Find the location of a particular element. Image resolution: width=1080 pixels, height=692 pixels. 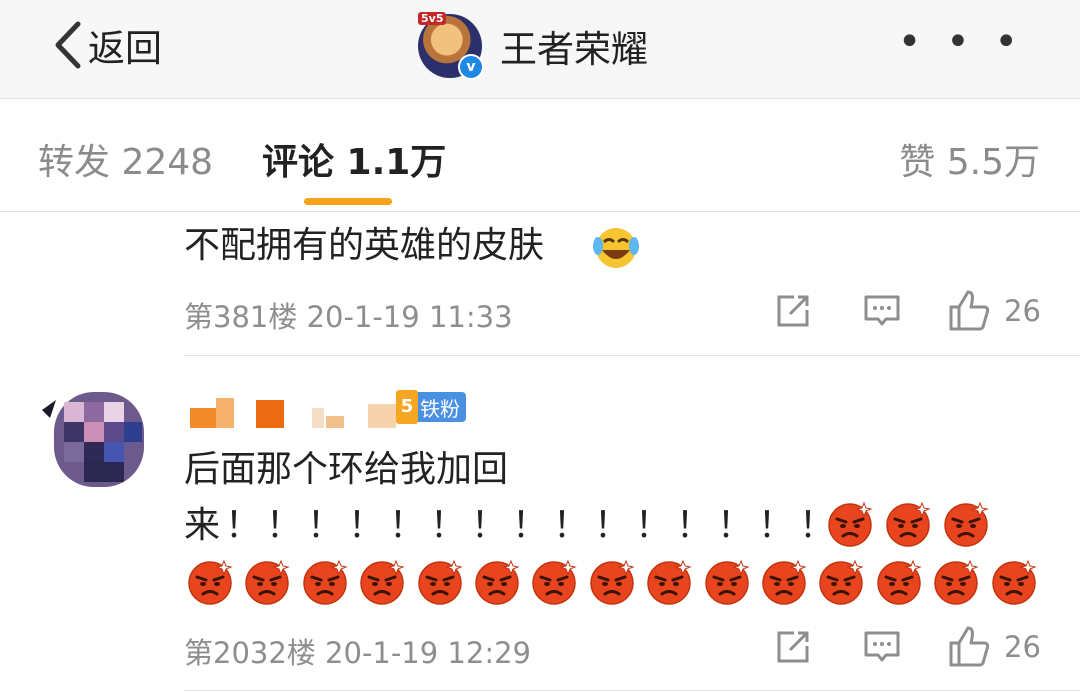

avatar-tag: 5v5 is located at coordinates (432, 18).